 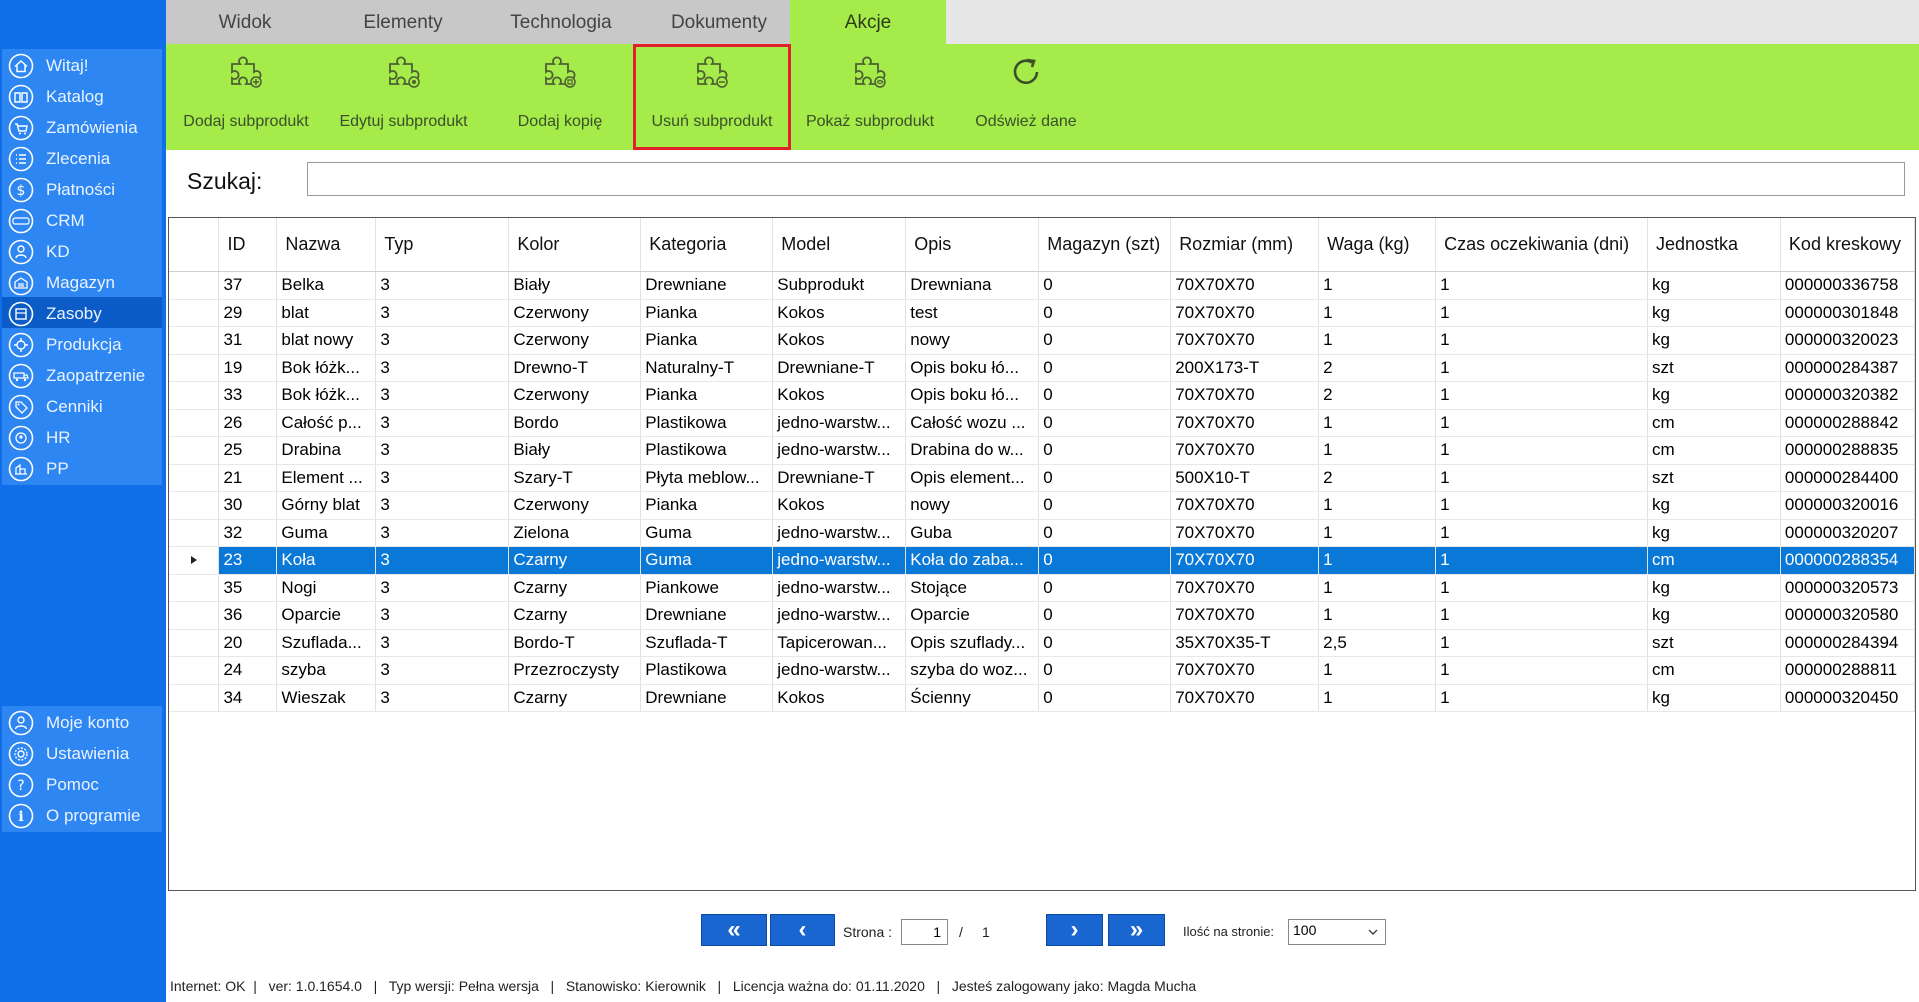 What do you see at coordinates (972, 588) in the screenshot?
I see `cell-opis: Stojące` at bounding box center [972, 588].